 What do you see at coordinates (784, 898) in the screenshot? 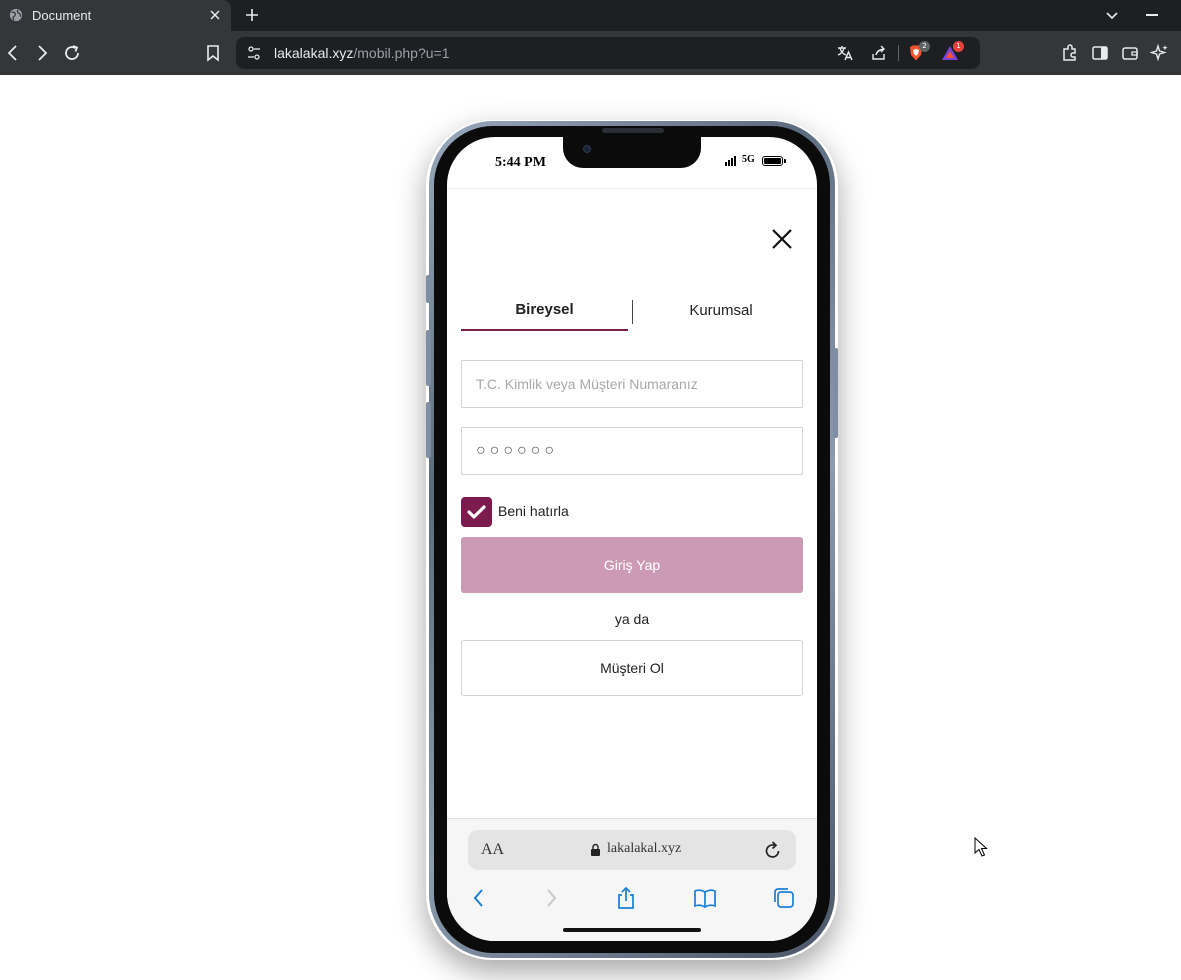
I see `safari-tabs-icon` at bounding box center [784, 898].